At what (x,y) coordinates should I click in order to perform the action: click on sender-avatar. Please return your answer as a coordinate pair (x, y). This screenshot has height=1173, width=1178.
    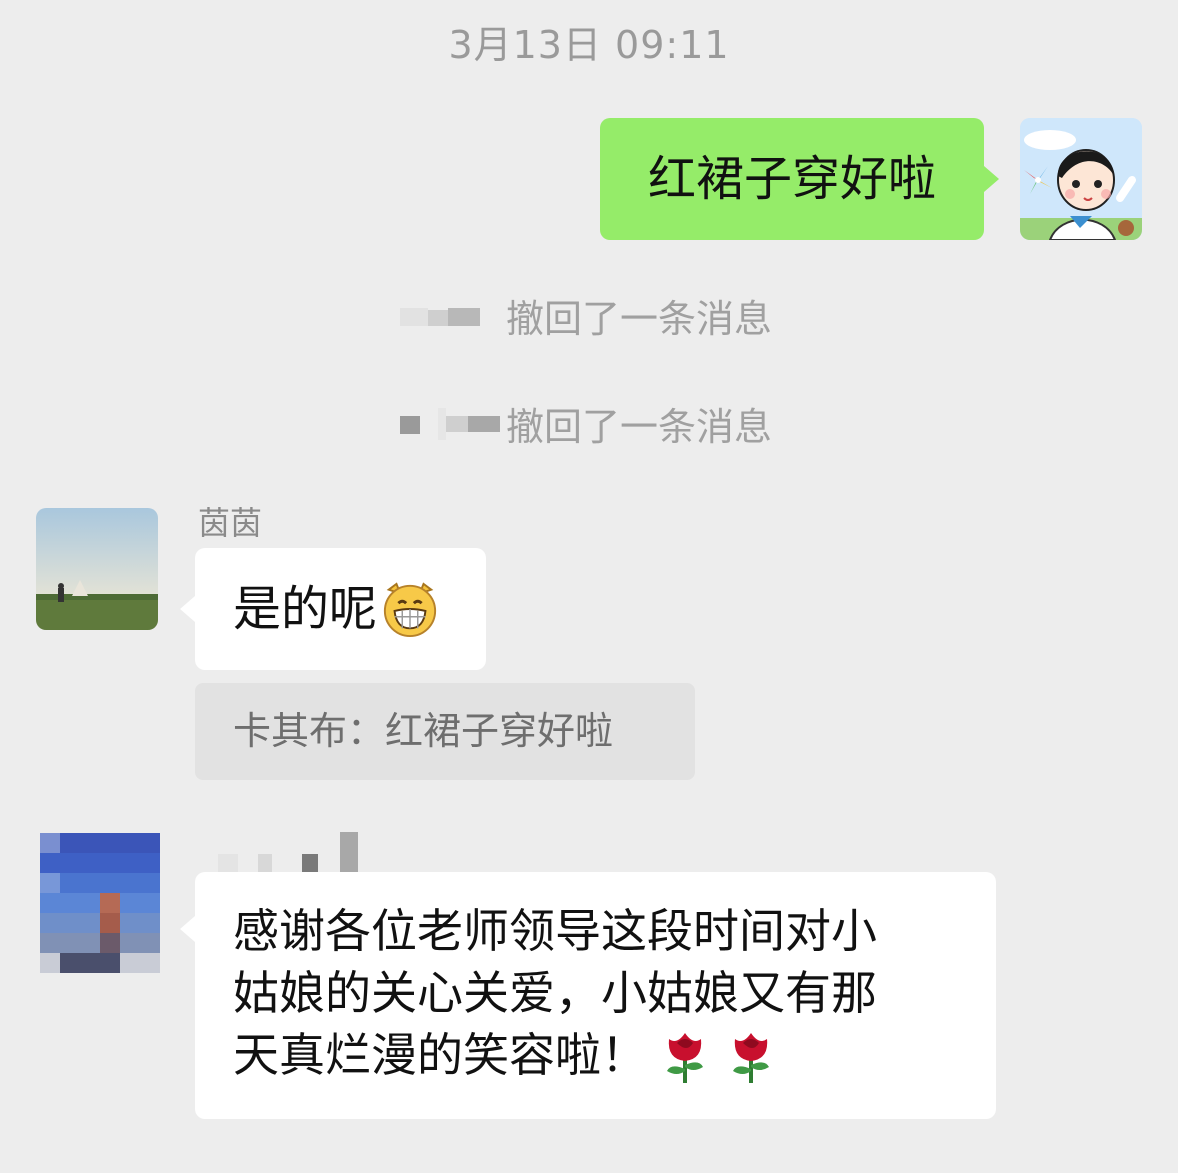
    Looking at the image, I should click on (97, 569).